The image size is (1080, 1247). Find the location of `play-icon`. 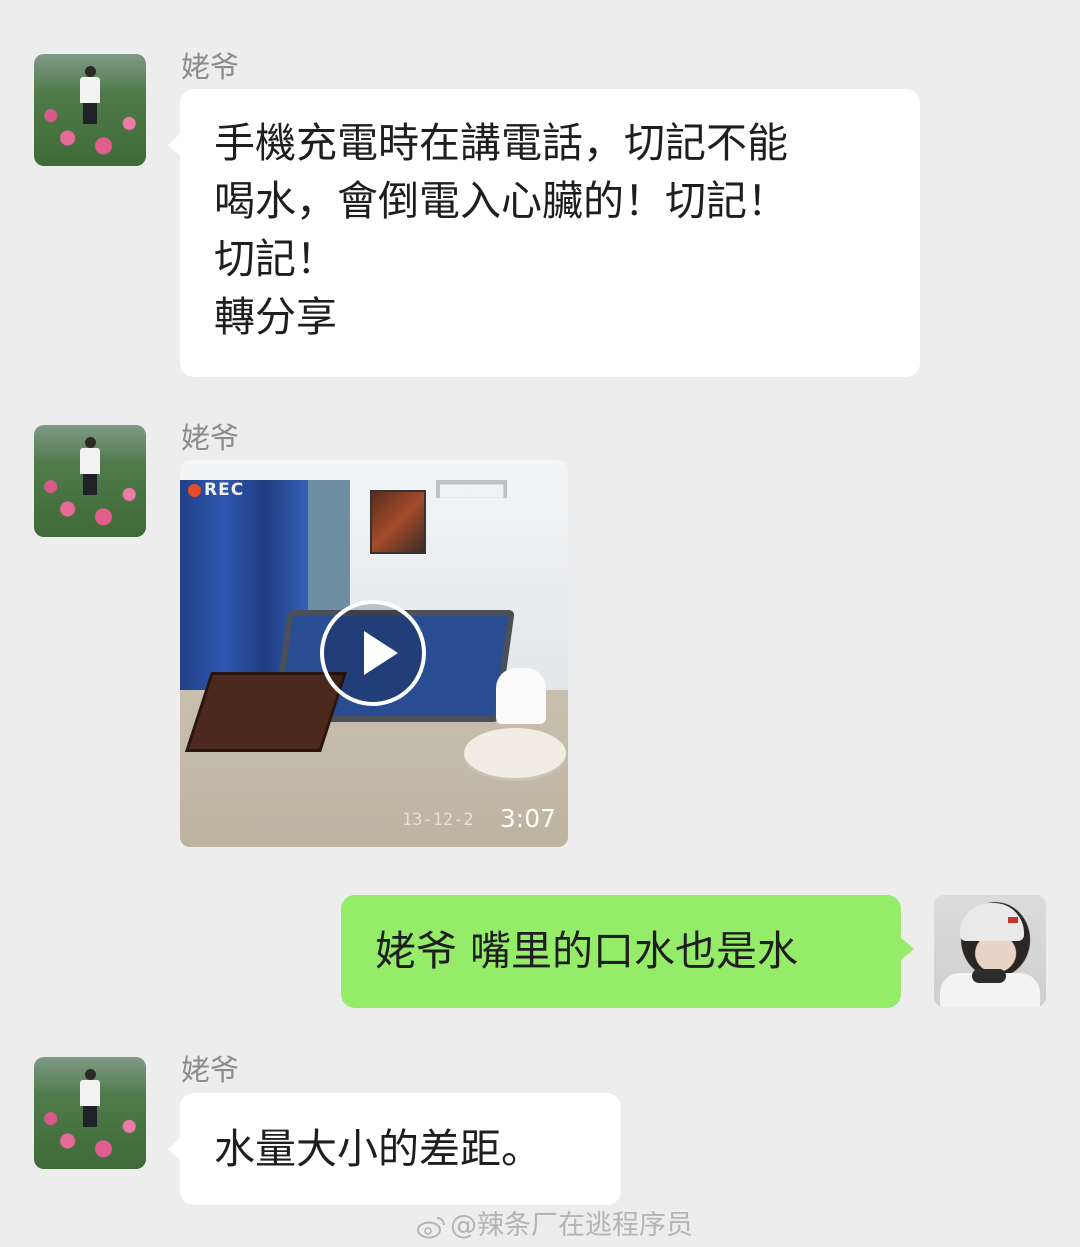

play-icon is located at coordinates (373, 653).